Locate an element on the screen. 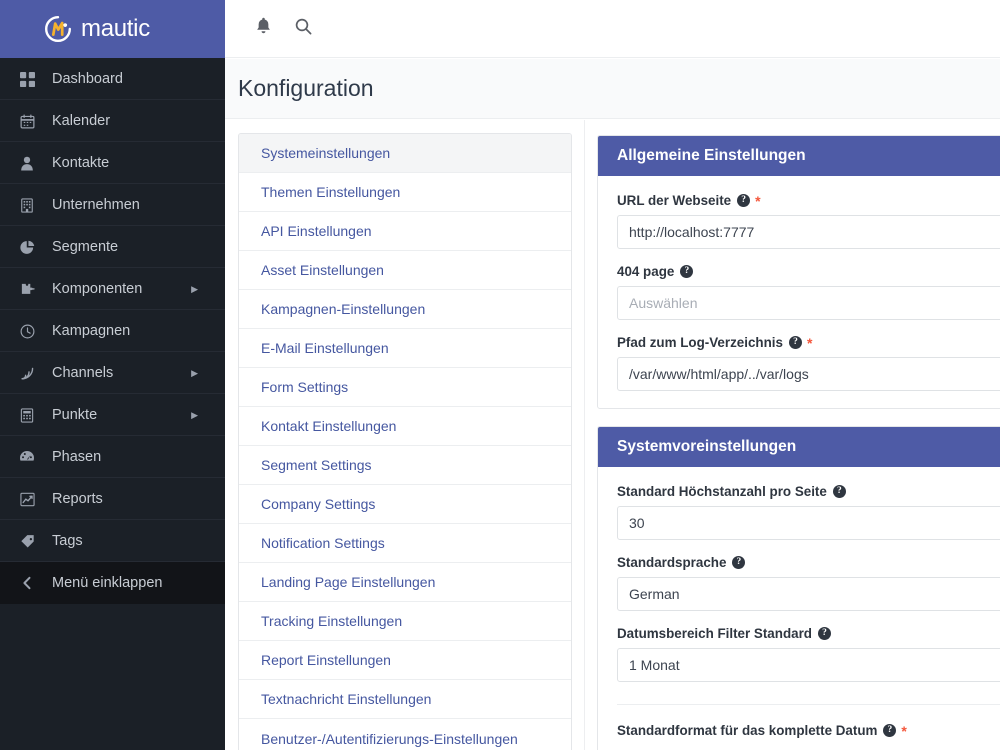 The height and width of the screenshot is (750, 1000). field-standard-hoechstanzahl-pro-seite: Standard Höchstanzahl pro Seite ? 30 is located at coordinates (808, 512).